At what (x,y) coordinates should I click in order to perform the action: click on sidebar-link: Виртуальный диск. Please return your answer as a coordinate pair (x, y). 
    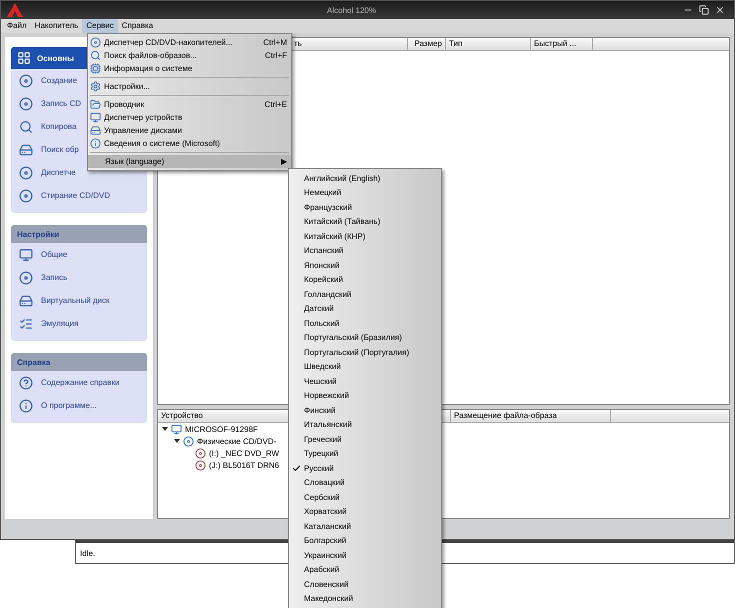
    Looking at the image, I should click on (75, 300).